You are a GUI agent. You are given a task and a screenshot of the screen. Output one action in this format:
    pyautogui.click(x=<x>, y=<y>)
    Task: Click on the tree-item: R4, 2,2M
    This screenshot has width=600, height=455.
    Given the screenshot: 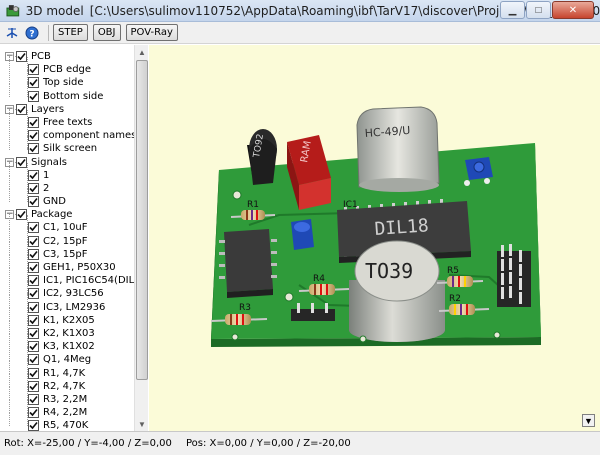 What is the action you would take?
    pyautogui.click(x=67, y=409)
    